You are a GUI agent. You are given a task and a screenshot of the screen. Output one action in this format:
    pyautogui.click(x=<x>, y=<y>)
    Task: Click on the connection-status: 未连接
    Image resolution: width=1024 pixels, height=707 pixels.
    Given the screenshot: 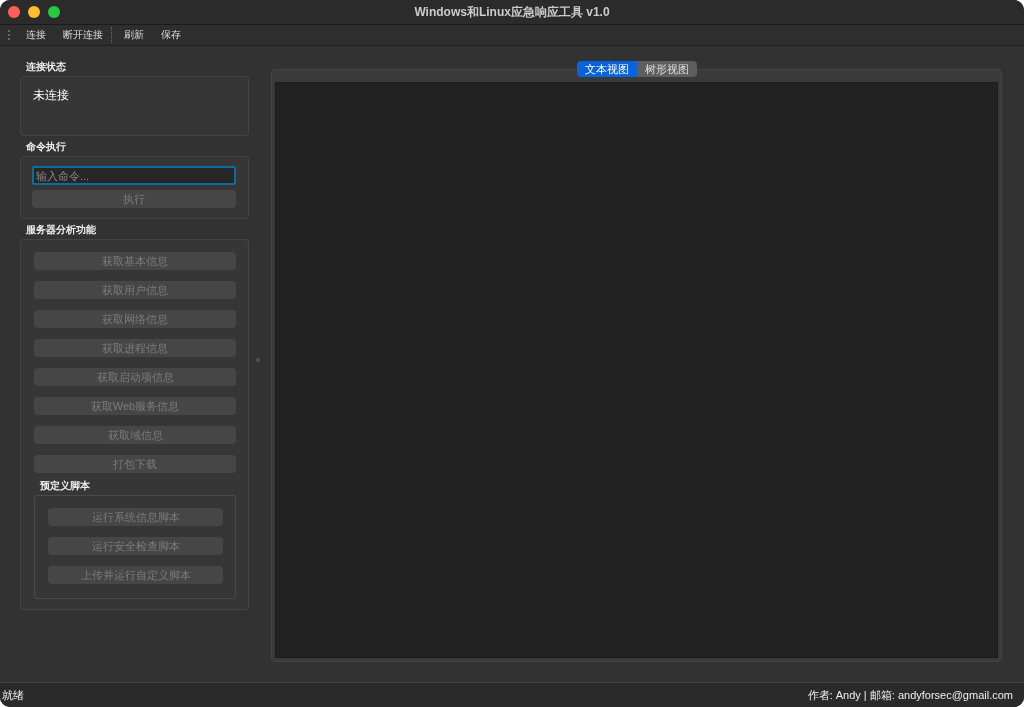 What is the action you would take?
    pyautogui.click(x=51, y=95)
    